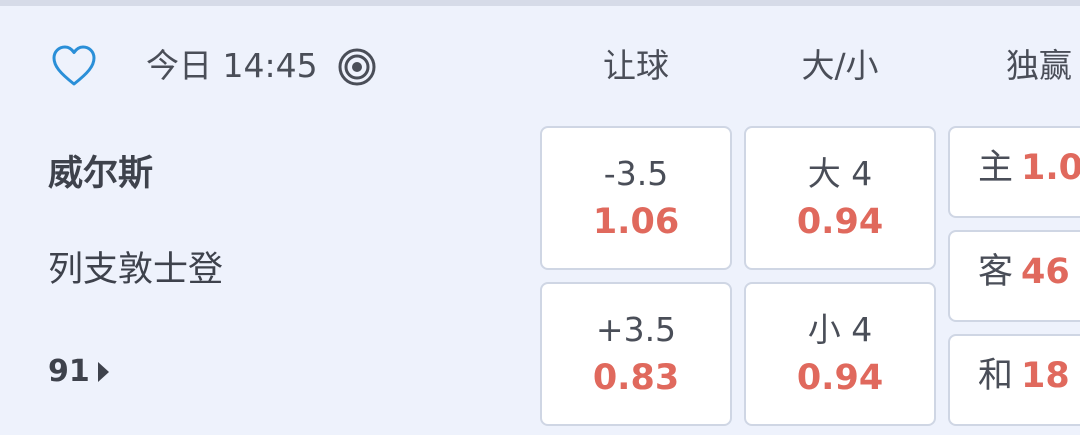  I want to click on moneyline-away-label: 客, so click(996, 272).